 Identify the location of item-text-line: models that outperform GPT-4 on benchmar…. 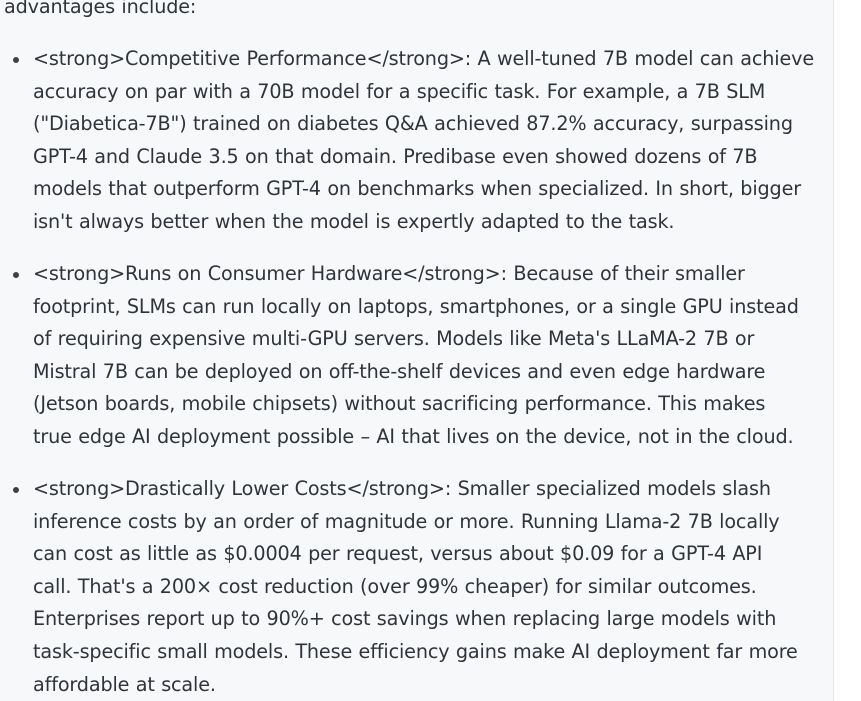
(417, 189).